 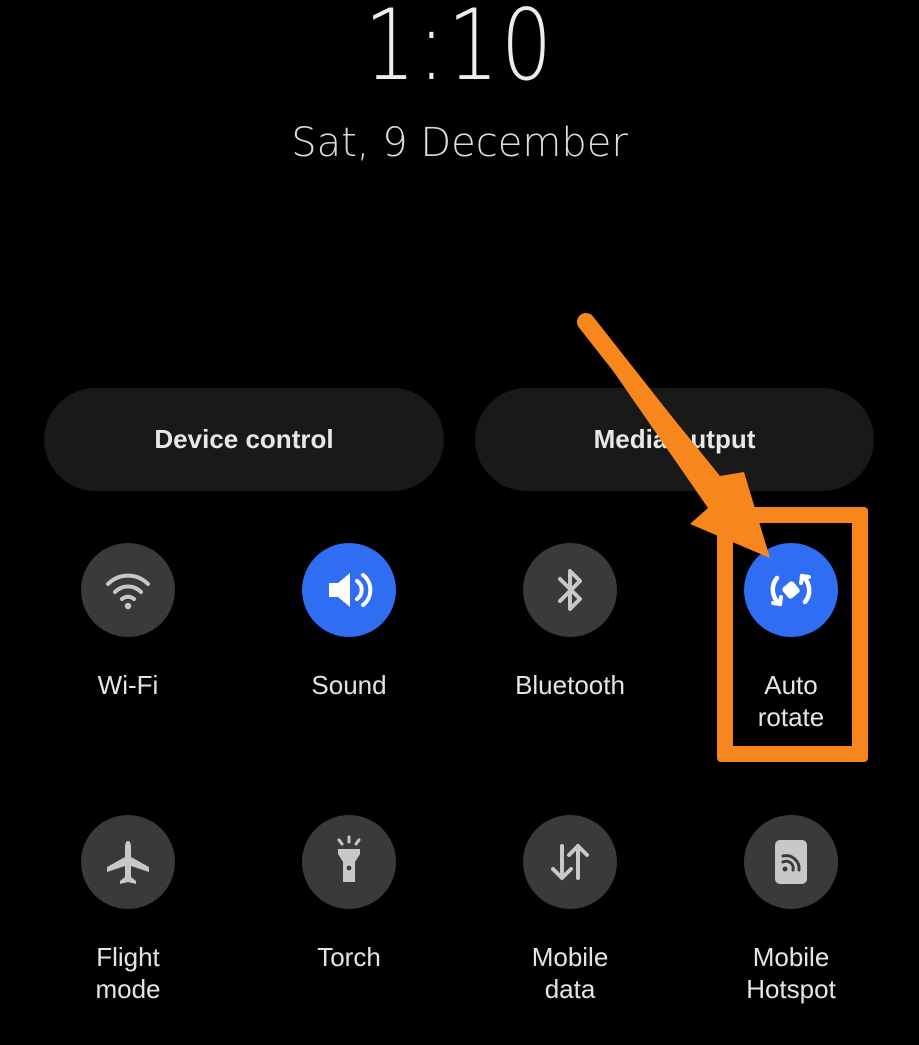 What do you see at coordinates (349, 685) in the screenshot?
I see `tile-label-sound: Sound` at bounding box center [349, 685].